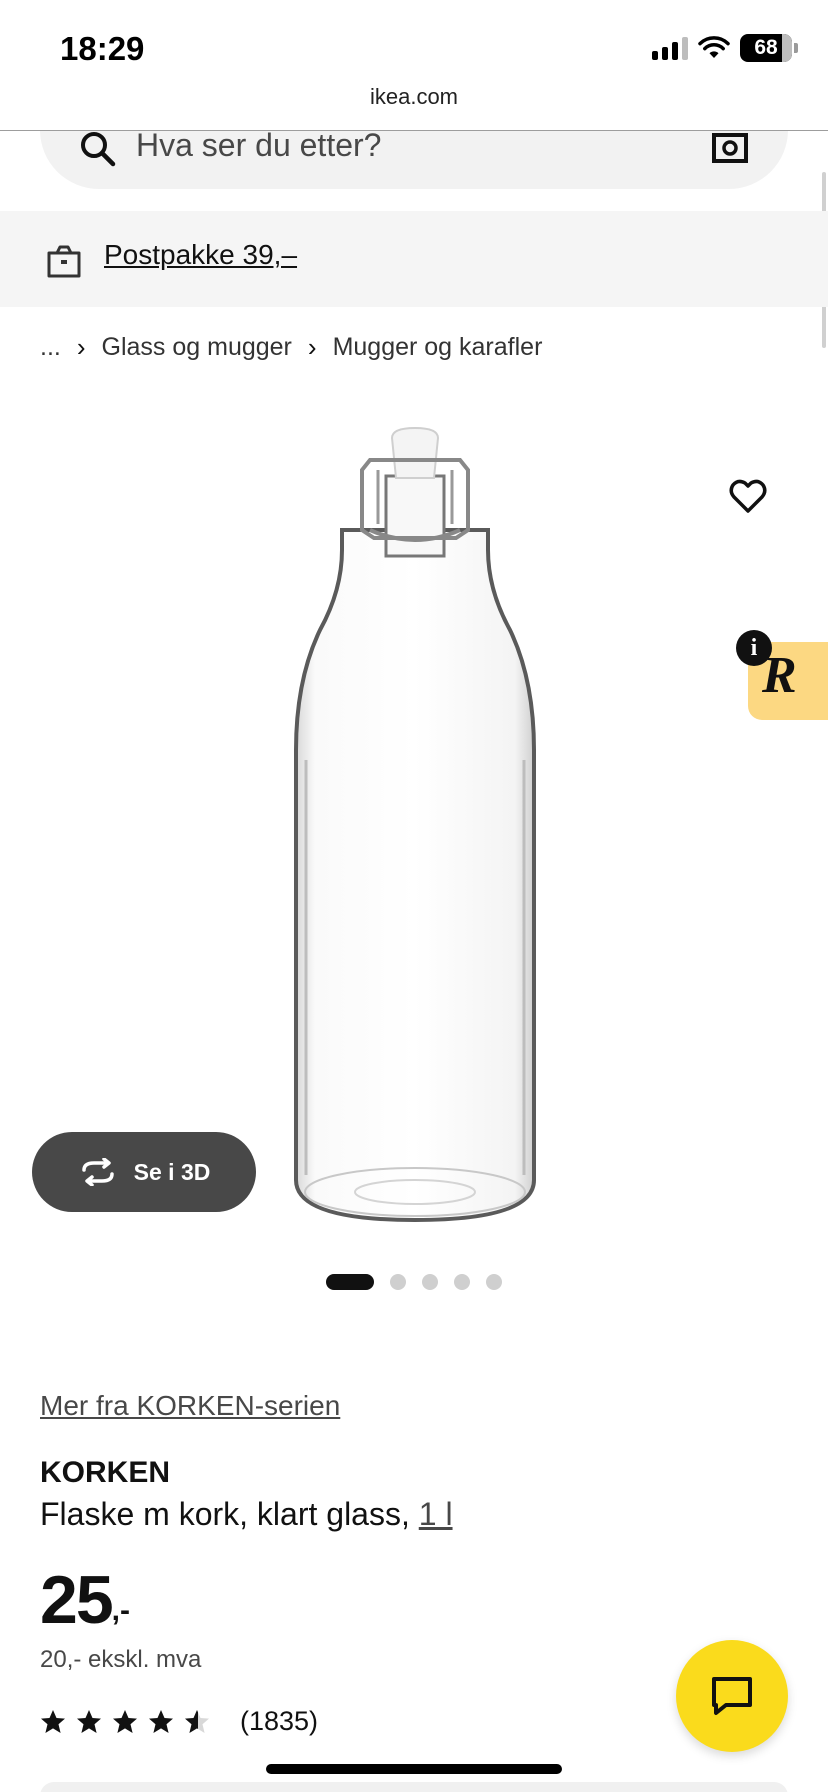 The width and height of the screenshot is (828, 1792). I want to click on camera-icon, so click(730, 149).